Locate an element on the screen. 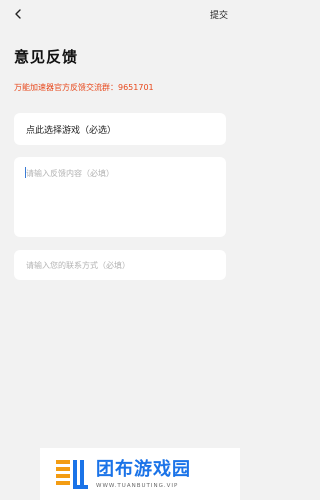  back-button is located at coordinates (18, 14).